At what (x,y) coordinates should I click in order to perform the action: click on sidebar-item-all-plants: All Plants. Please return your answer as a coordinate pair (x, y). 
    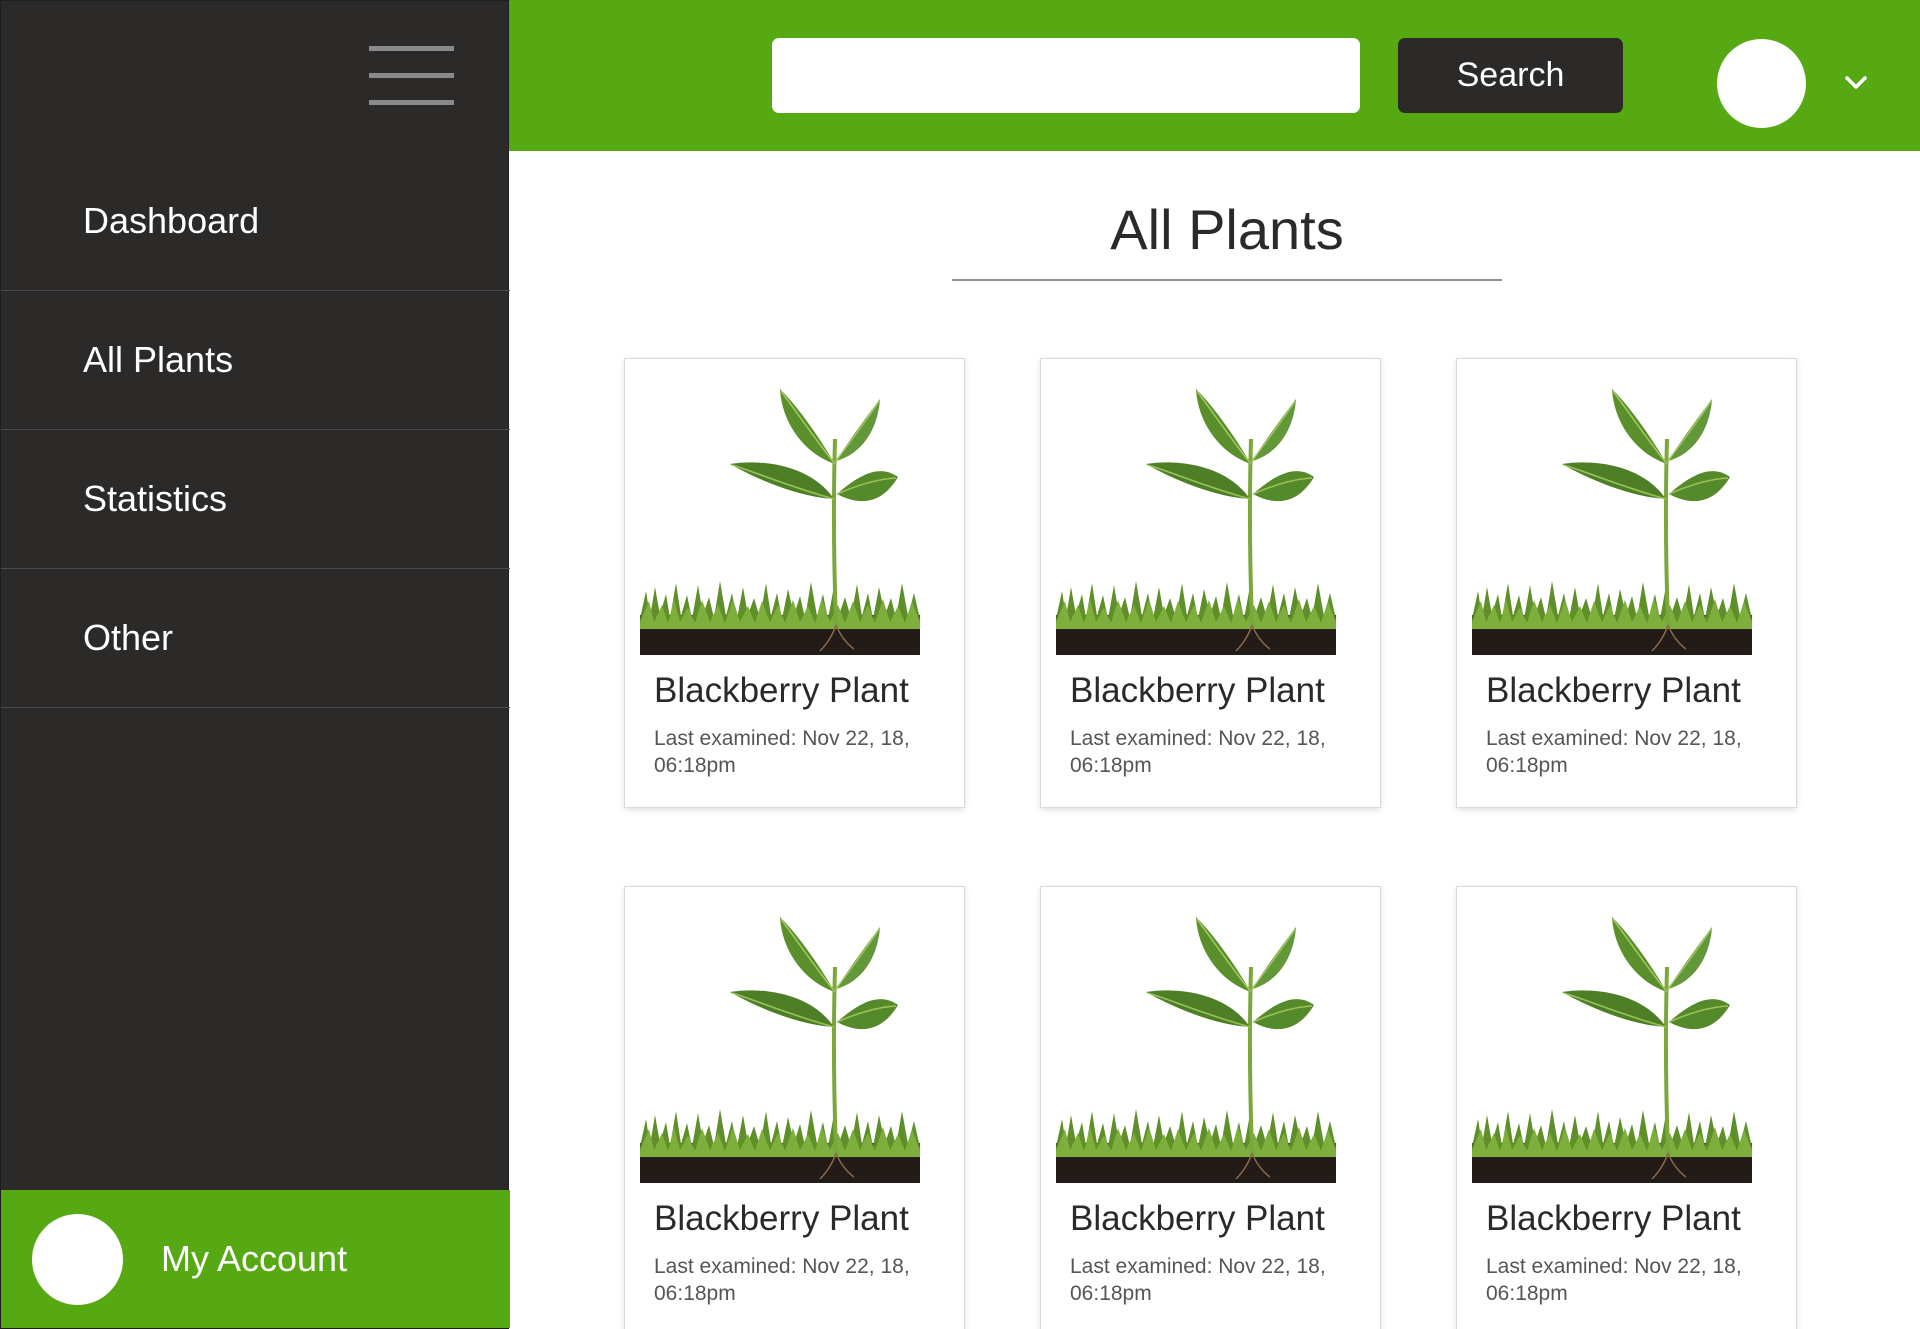
    Looking at the image, I should click on (255, 360).